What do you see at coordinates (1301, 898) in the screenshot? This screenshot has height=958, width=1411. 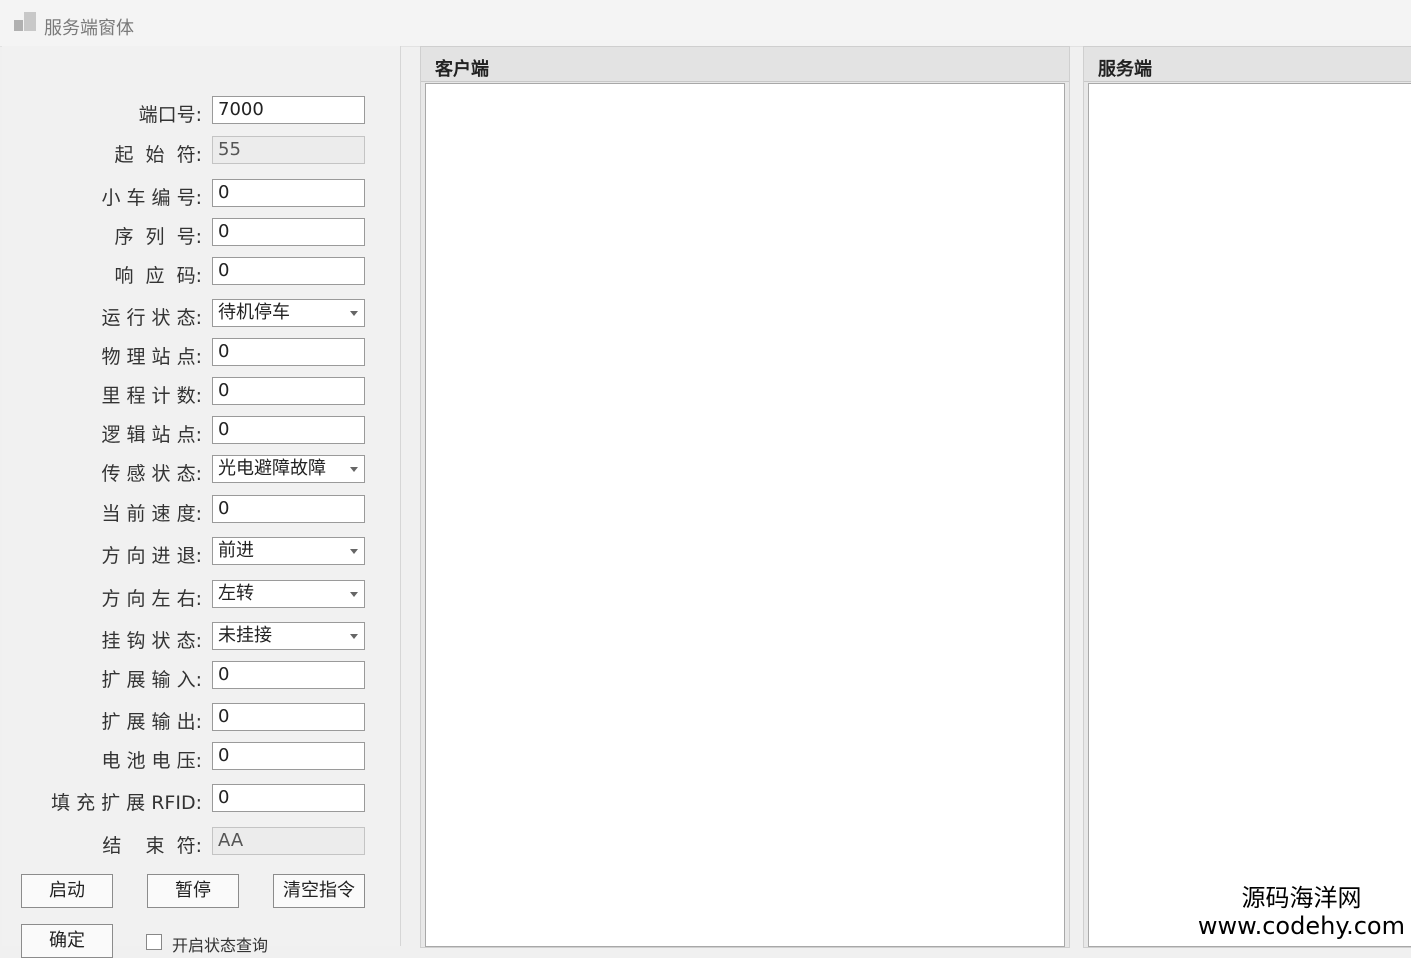 I see `watermark-name: 源码海洋网` at bounding box center [1301, 898].